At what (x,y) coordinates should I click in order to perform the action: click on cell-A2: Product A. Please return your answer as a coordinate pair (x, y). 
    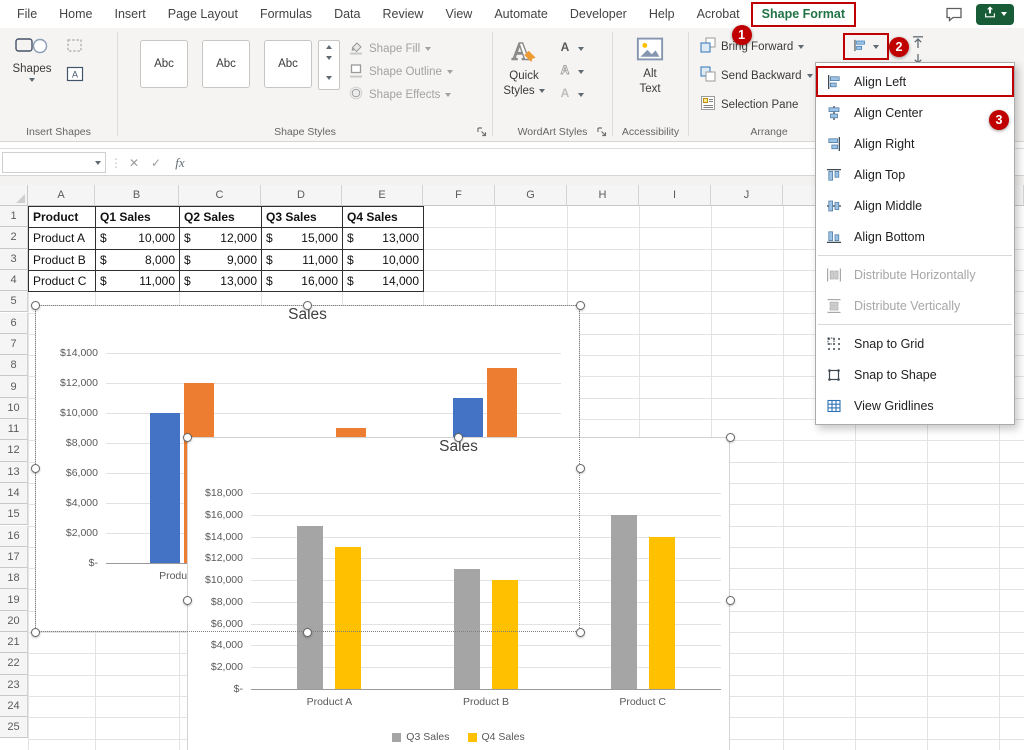
    Looking at the image, I should click on (62, 239).